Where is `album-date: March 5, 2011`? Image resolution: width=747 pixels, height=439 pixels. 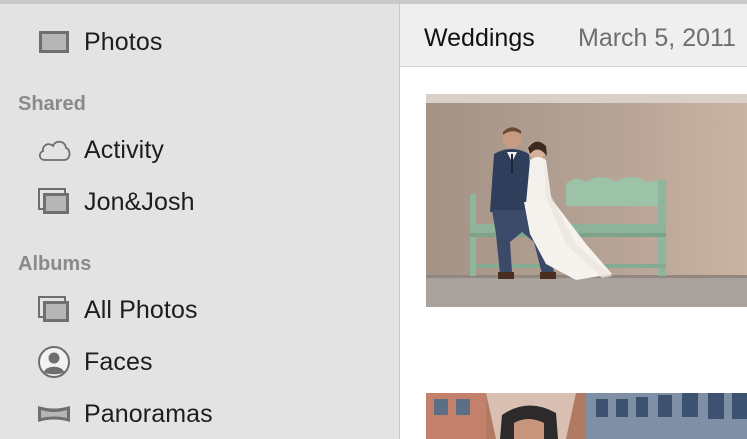 album-date: March 5, 2011 is located at coordinates (657, 38).